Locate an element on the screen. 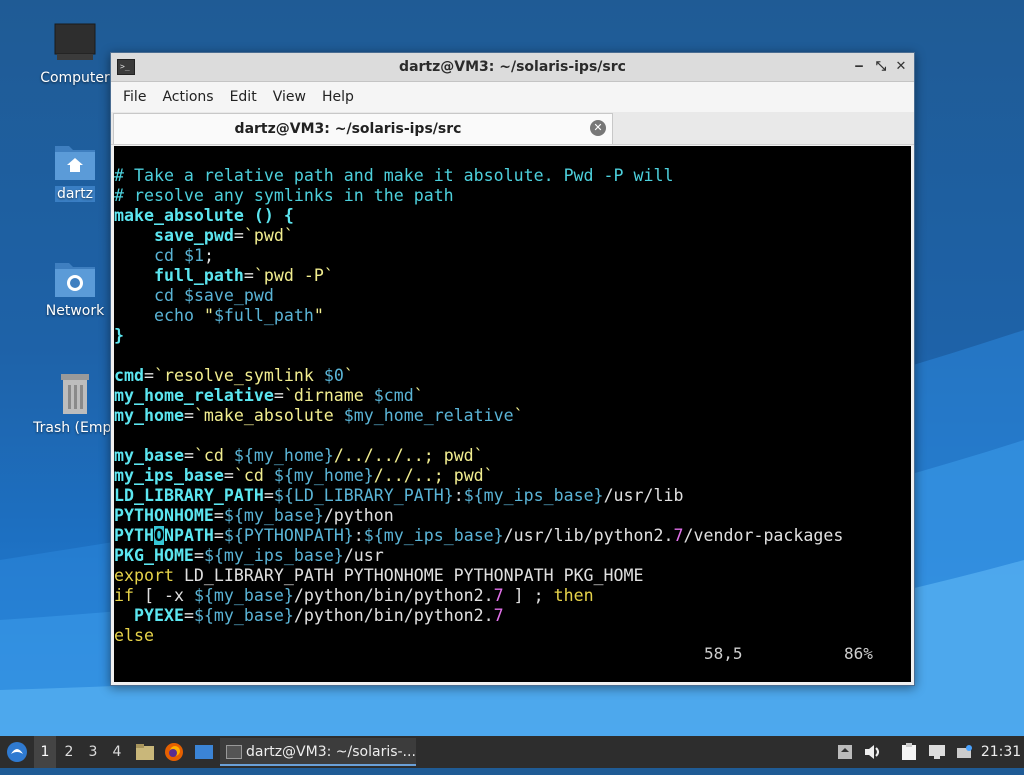 This screenshot has height=775, width=1024. updates-icon is located at coordinates (845, 752).